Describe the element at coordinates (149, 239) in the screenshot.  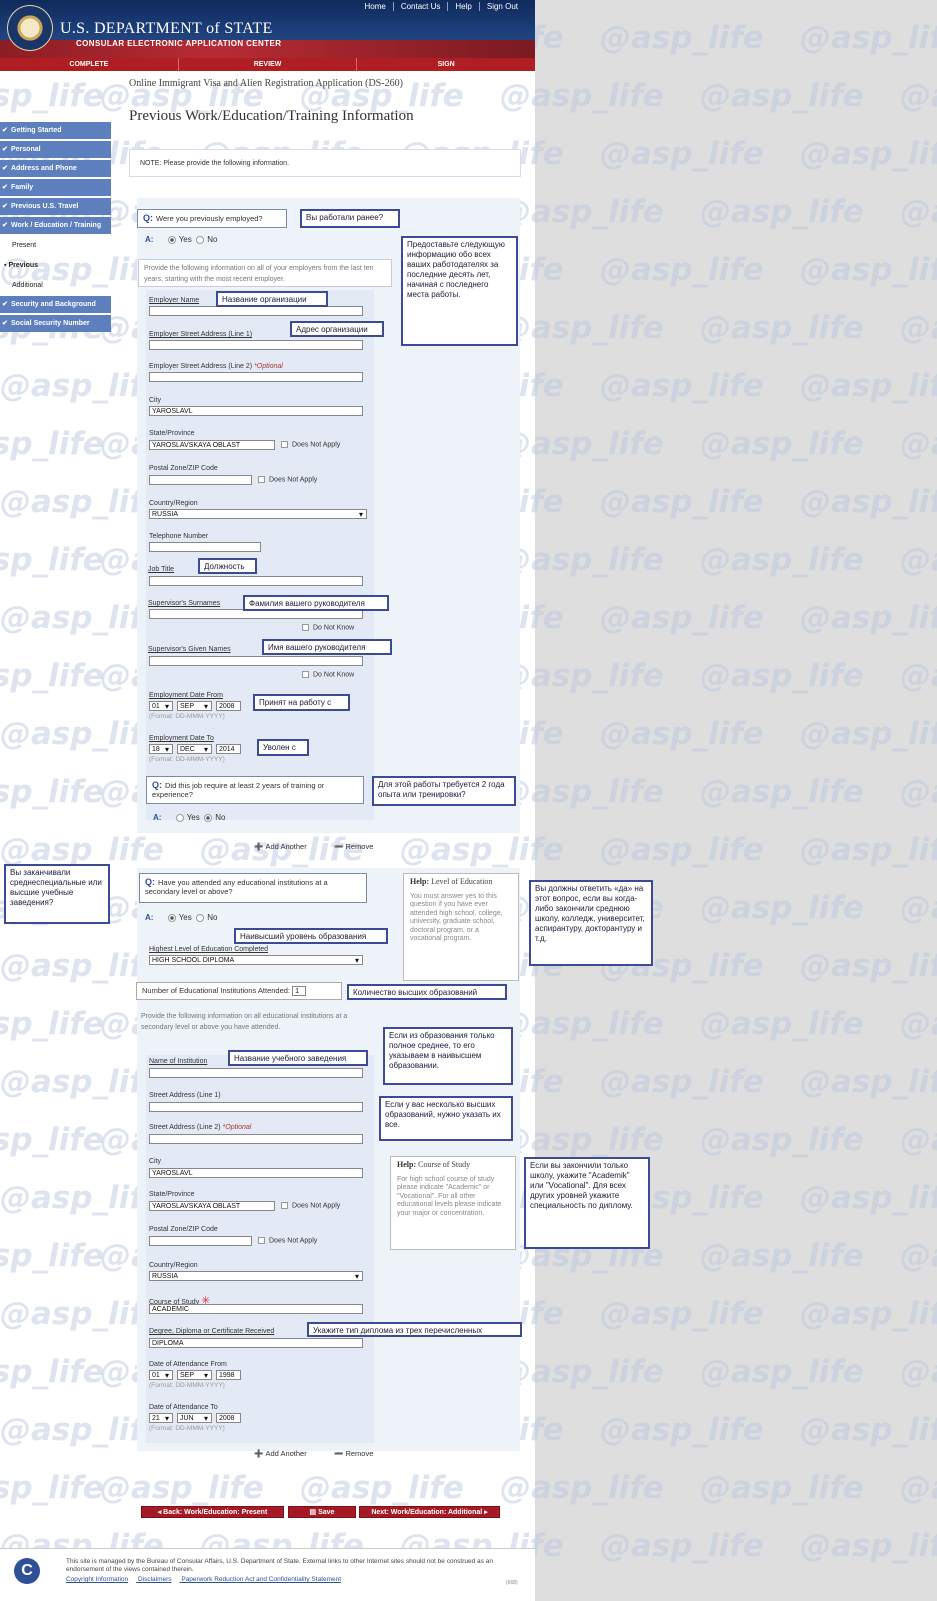
I see `a-label: A:` at that location.